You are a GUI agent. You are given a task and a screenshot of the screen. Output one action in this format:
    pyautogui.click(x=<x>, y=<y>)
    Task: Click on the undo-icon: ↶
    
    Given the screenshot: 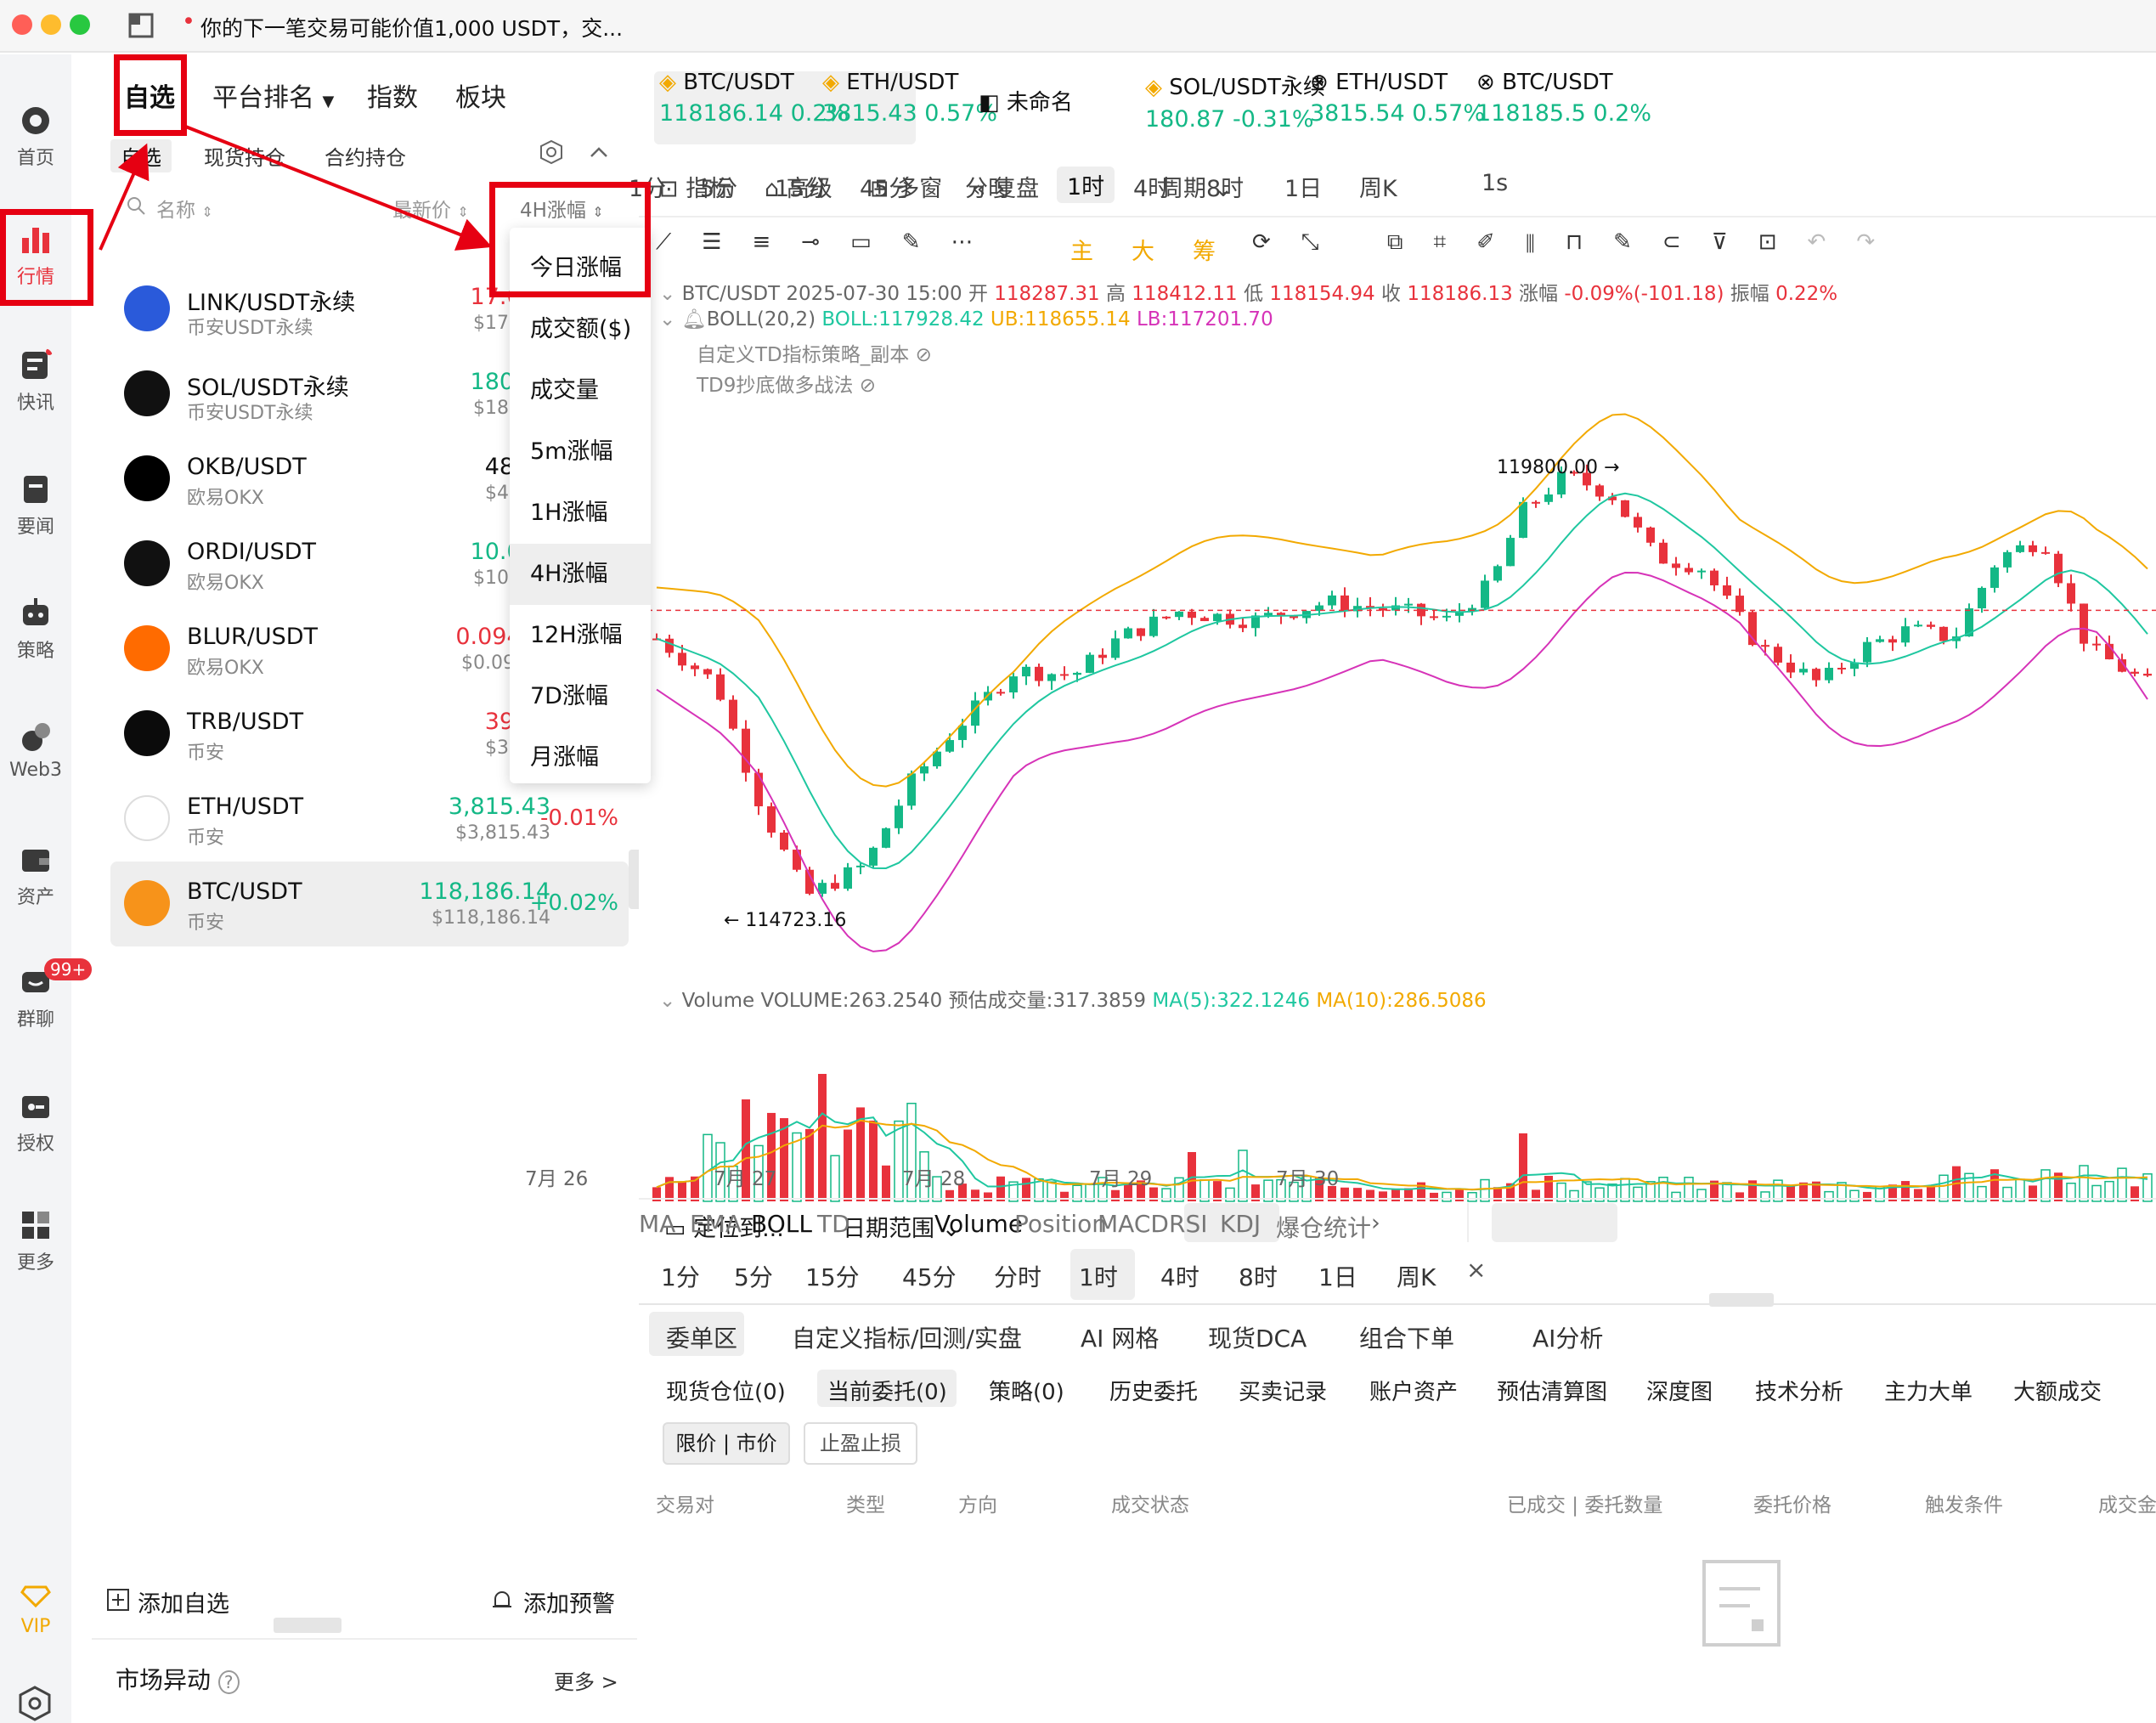 What is the action you would take?
    pyautogui.click(x=1832, y=242)
    